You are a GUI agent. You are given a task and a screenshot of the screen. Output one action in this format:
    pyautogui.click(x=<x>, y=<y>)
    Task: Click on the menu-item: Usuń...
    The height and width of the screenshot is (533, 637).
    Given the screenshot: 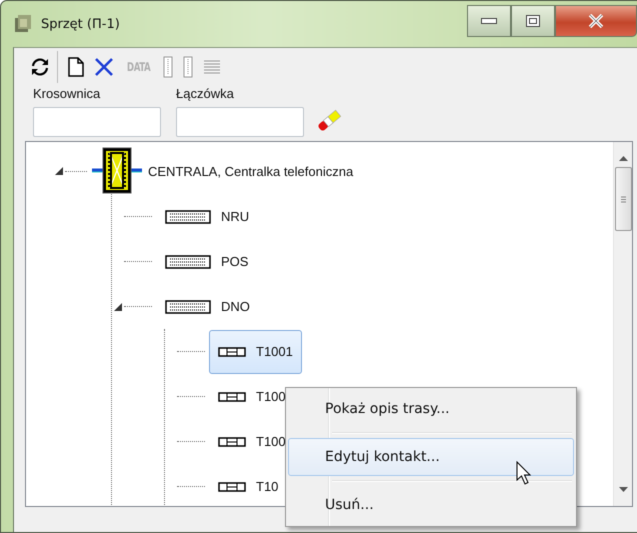 What is the action you would take?
    pyautogui.click(x=431, y=505)
    